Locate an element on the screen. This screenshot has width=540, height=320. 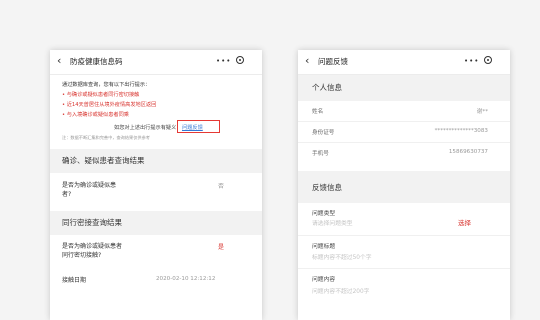
personal-section-header: 个人信息 is located at coordinates (404, 88).